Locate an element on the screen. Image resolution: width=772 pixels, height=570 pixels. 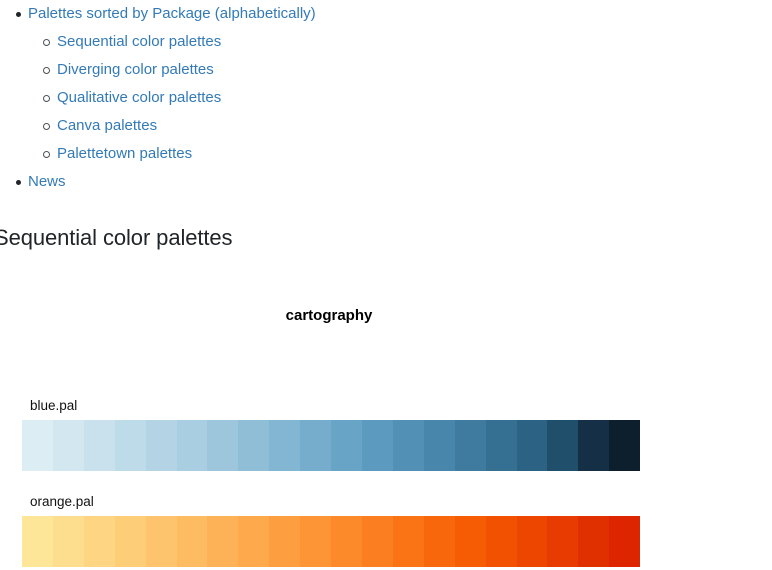
toc-subitem-sequential: Sequential color palettes is located at coordinates (400, 42).